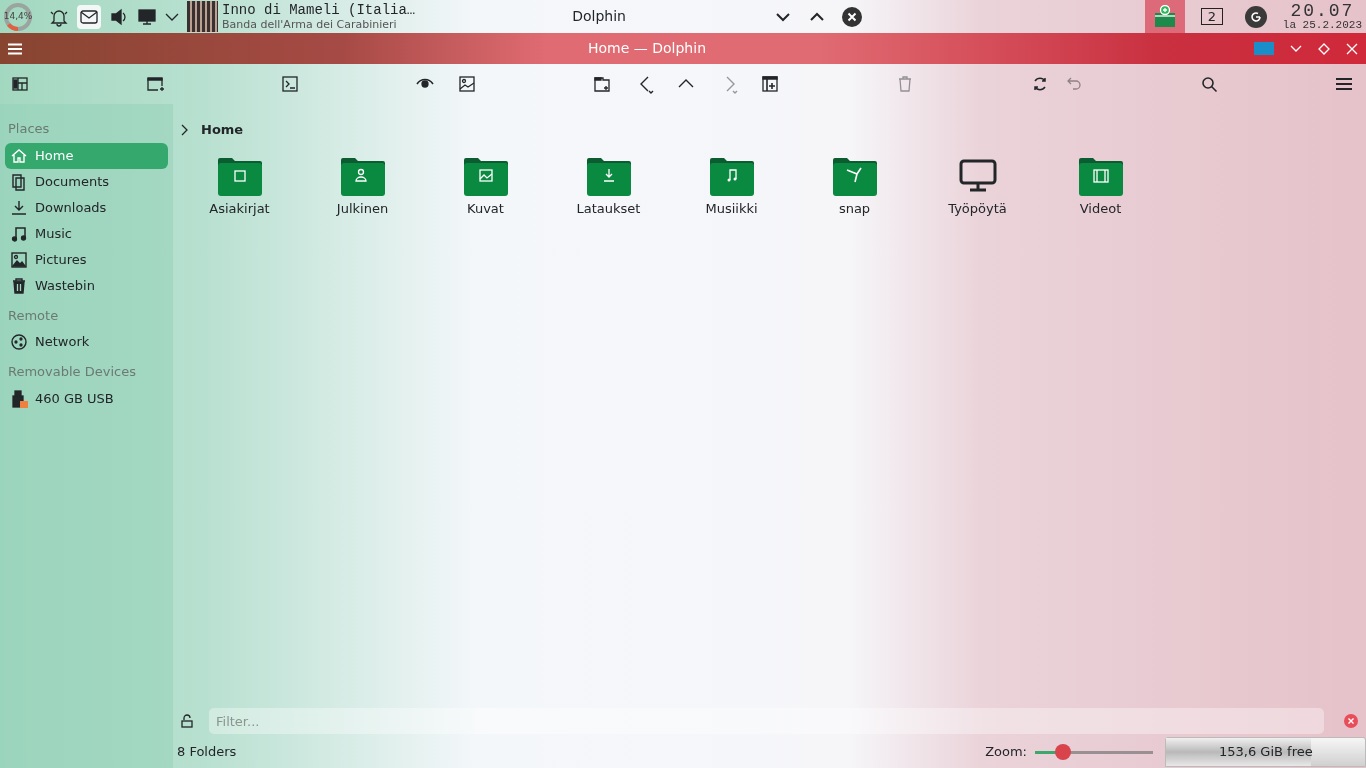 Image resolution: width=1366 pixels, height=768 pixels. What do you see at coordinates (1255, 16) in the screenshot?
I see `logo-icon` at bounding box center [1255, 16].